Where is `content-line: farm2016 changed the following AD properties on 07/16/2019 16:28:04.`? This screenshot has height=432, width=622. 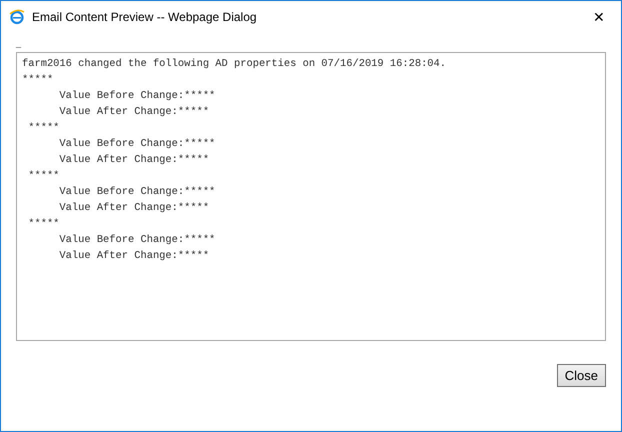 content-line: farm2016 changed the following AD properties on 07/16/2019 16:28:04. is located at coordinates (235, 64).